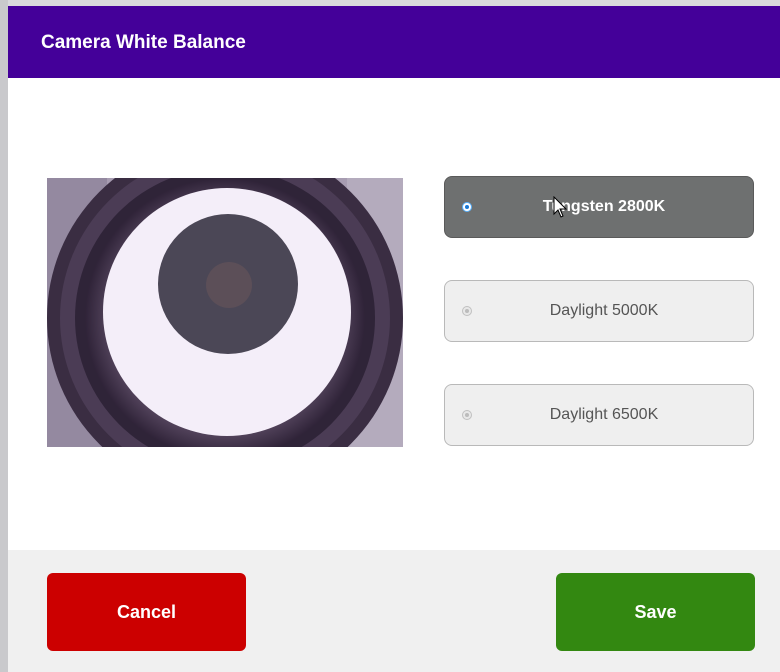  What do you see at coordinates (146, 612) in the screenshot?
I see `cancel-button: Cancel` at bounding box center [146, 612].